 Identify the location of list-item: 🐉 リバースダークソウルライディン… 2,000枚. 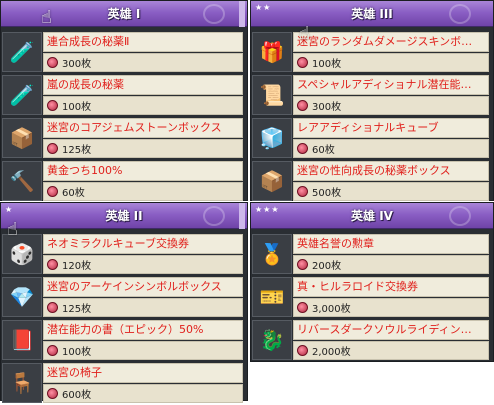
(372, 340).